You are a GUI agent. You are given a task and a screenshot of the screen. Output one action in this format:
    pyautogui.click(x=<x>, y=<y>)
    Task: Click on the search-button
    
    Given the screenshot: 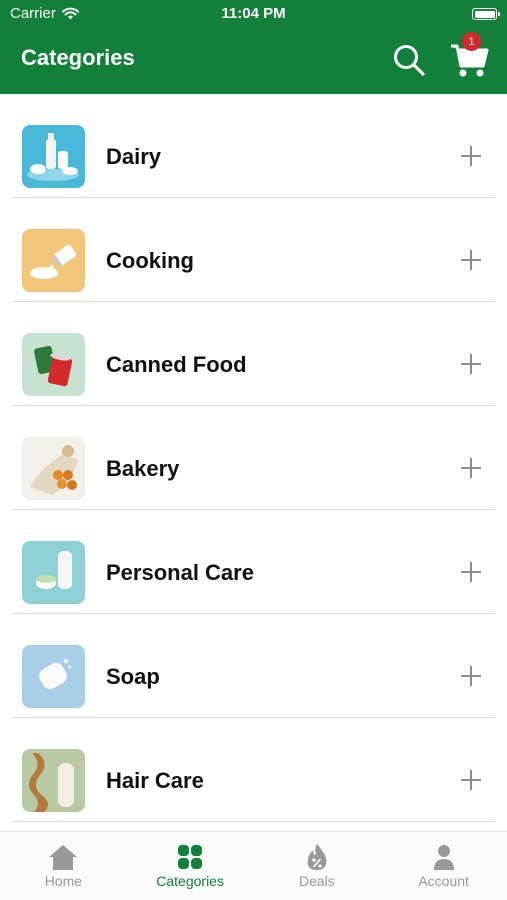 What is the action you would take?
    pyautogui.click(x=409, y=60)
    